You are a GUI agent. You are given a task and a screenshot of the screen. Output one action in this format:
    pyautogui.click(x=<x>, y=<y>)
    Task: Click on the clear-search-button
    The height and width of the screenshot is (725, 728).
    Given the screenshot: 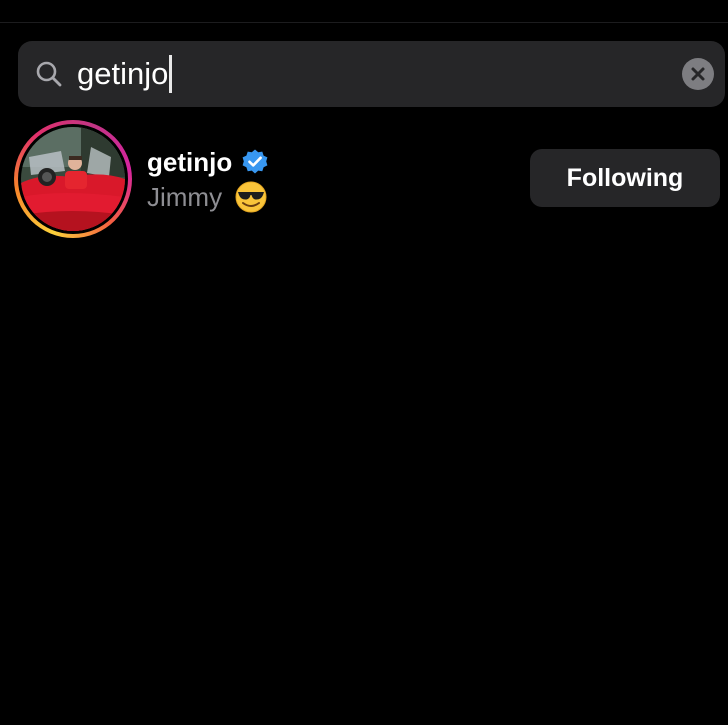 What is the action you would take?
    pyautogui.click(x=698, y=74)
    